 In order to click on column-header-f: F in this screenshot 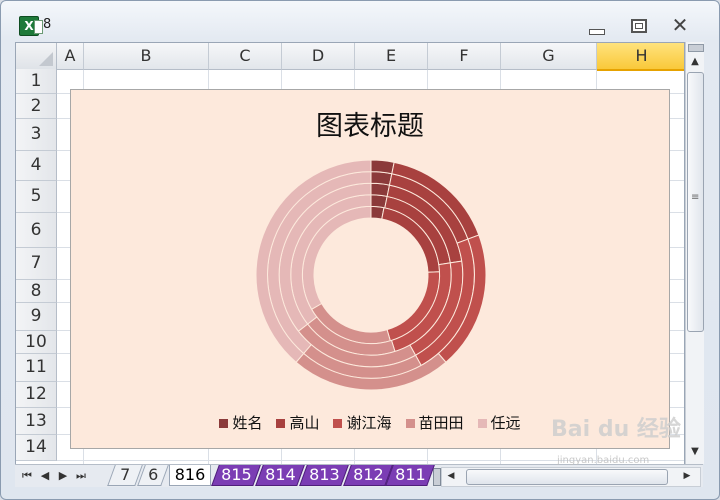, I will do `click(464, 56)`.